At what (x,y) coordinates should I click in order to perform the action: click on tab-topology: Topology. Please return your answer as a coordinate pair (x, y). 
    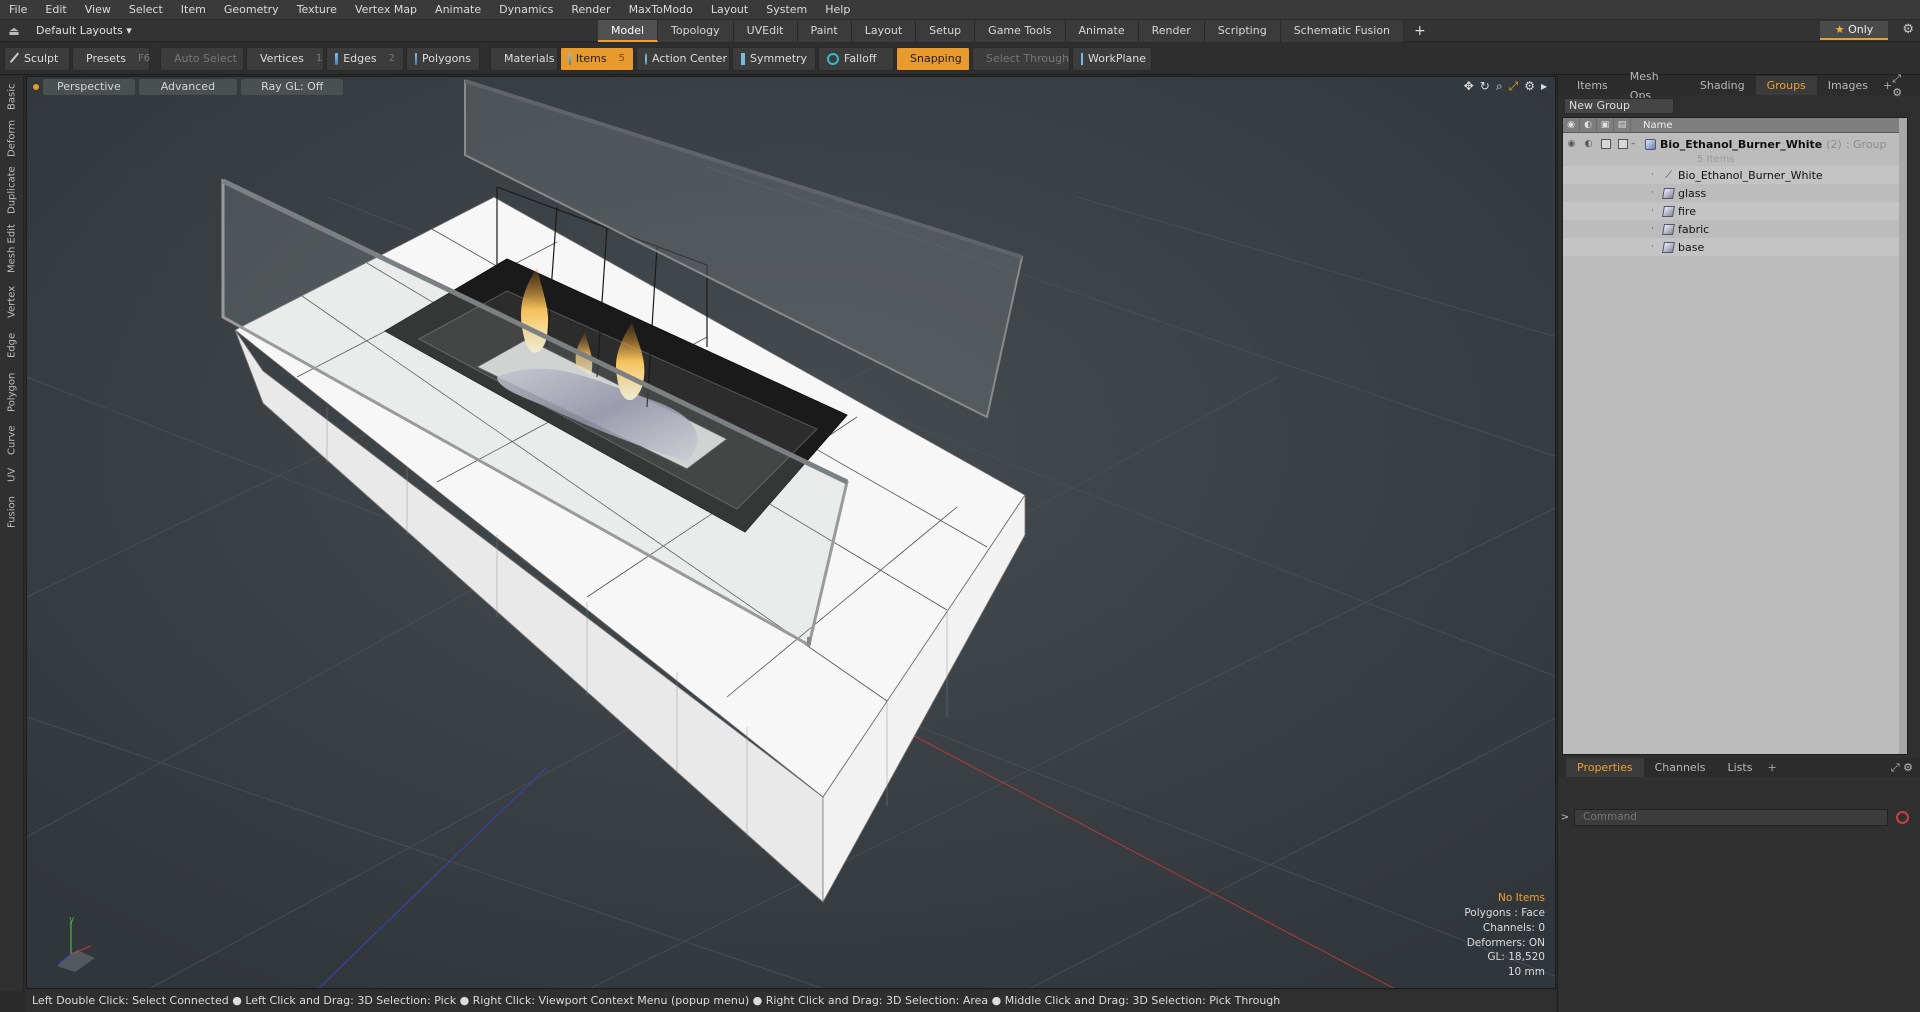
    Looking at the image, I should click on (696, 30).